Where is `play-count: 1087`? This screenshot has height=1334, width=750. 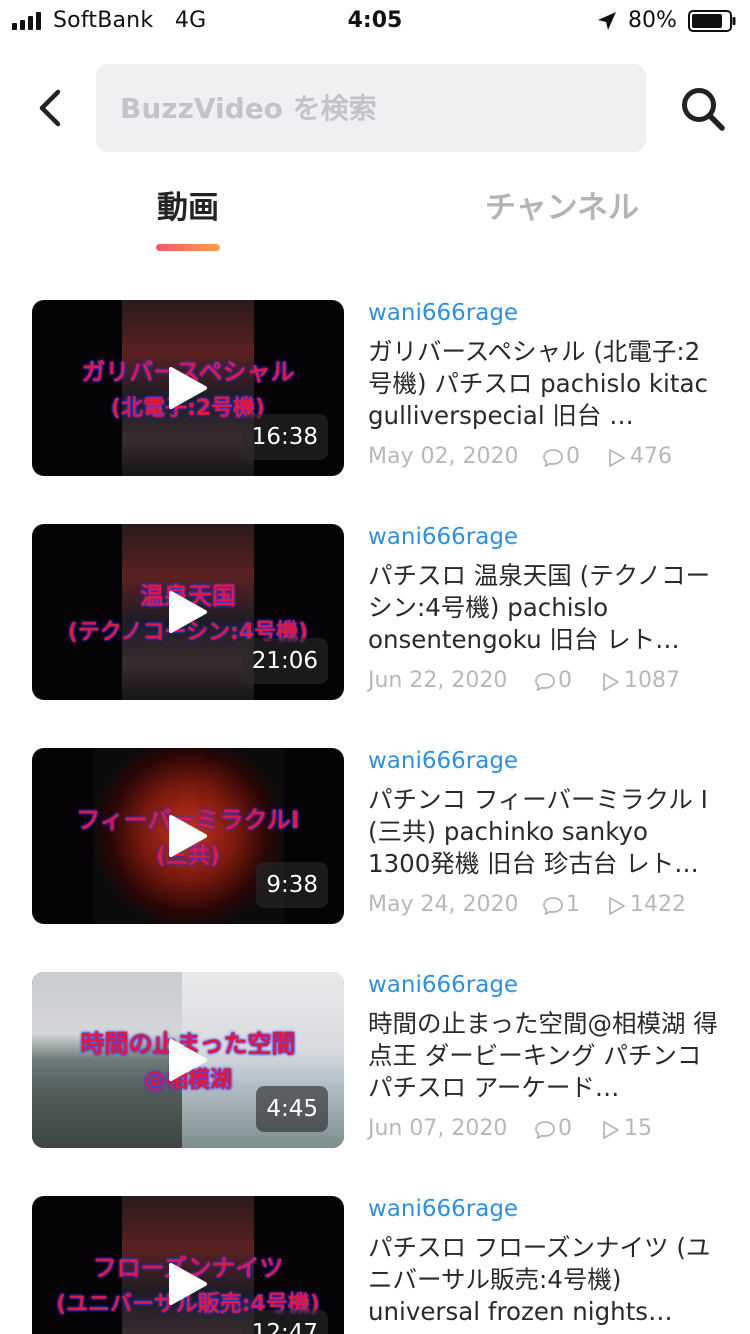 play-count: 1087 is located at coordinates (652, 680).